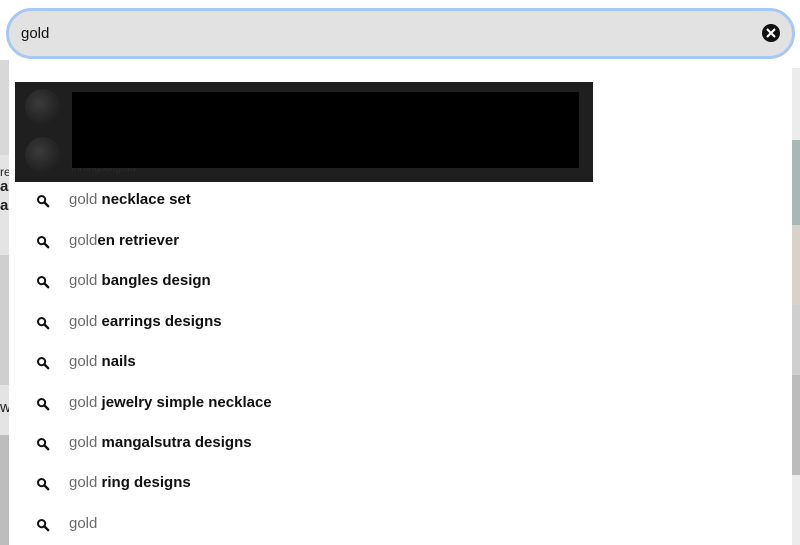  Describe the element at coordinates (796, 306) in the screenshot. I see `background-right-edge` at that location.